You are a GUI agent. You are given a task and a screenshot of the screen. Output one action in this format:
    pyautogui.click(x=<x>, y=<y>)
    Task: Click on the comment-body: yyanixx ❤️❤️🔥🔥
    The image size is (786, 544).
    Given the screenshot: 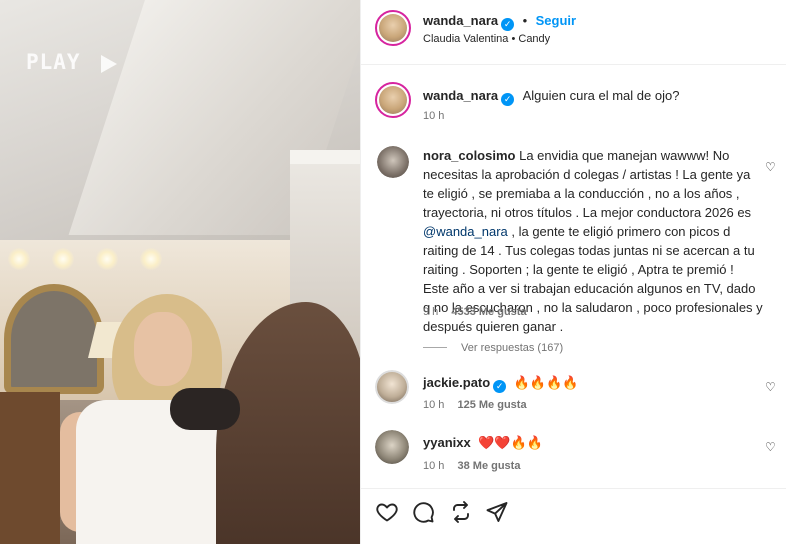 What is the action you would take?
    pyautogui.click(x=483, y=443)
    